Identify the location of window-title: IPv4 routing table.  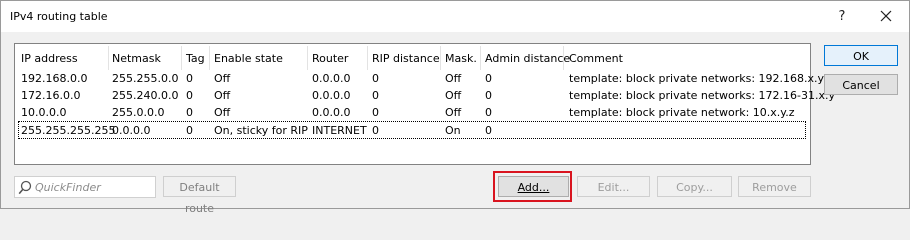
(59, 16).